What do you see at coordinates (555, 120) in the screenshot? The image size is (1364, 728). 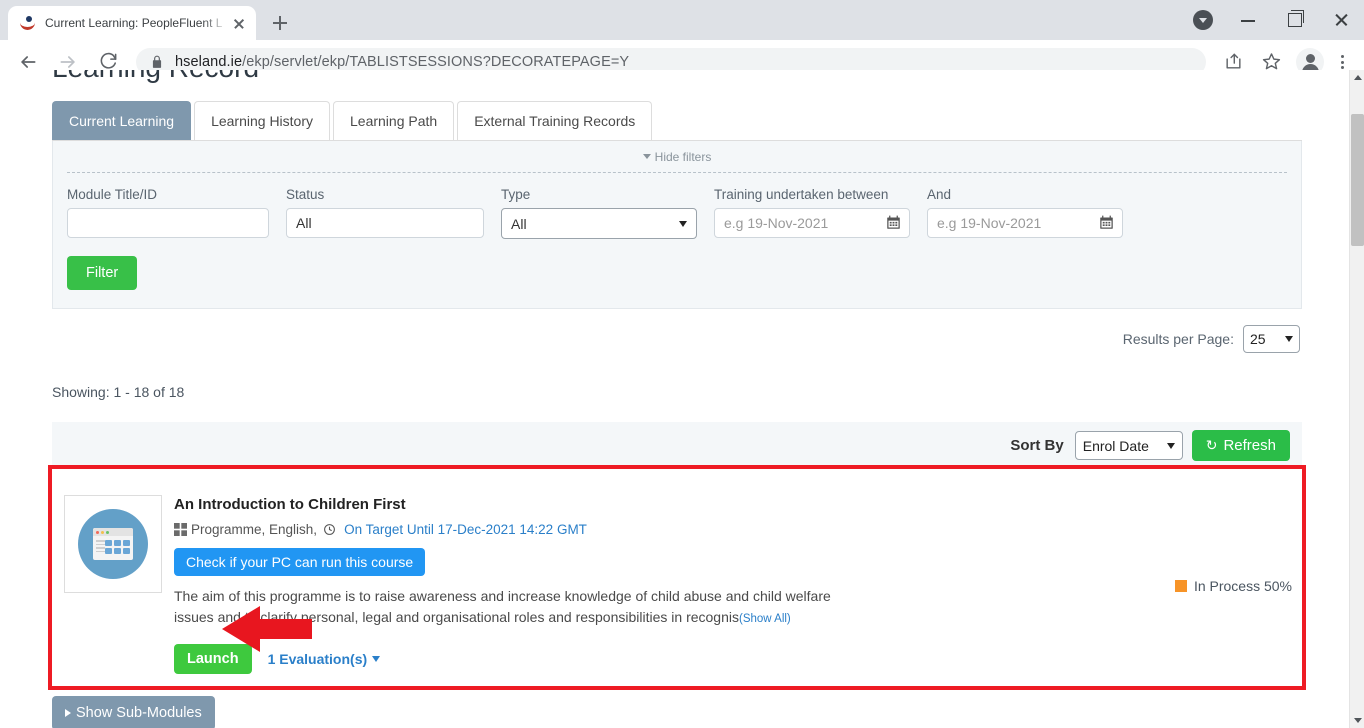 I see `tab-external-training-records: External Training Records` at bounding box center [555, 120].